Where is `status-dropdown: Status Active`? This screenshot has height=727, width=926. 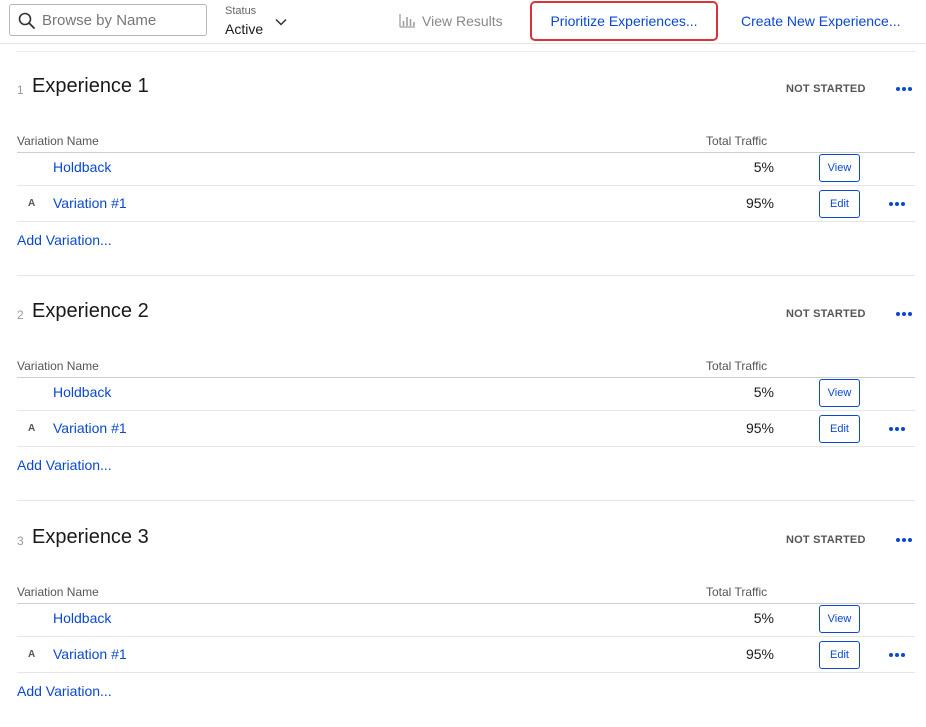 status-dropdown: Status Active is located at coordinates (260, 22).